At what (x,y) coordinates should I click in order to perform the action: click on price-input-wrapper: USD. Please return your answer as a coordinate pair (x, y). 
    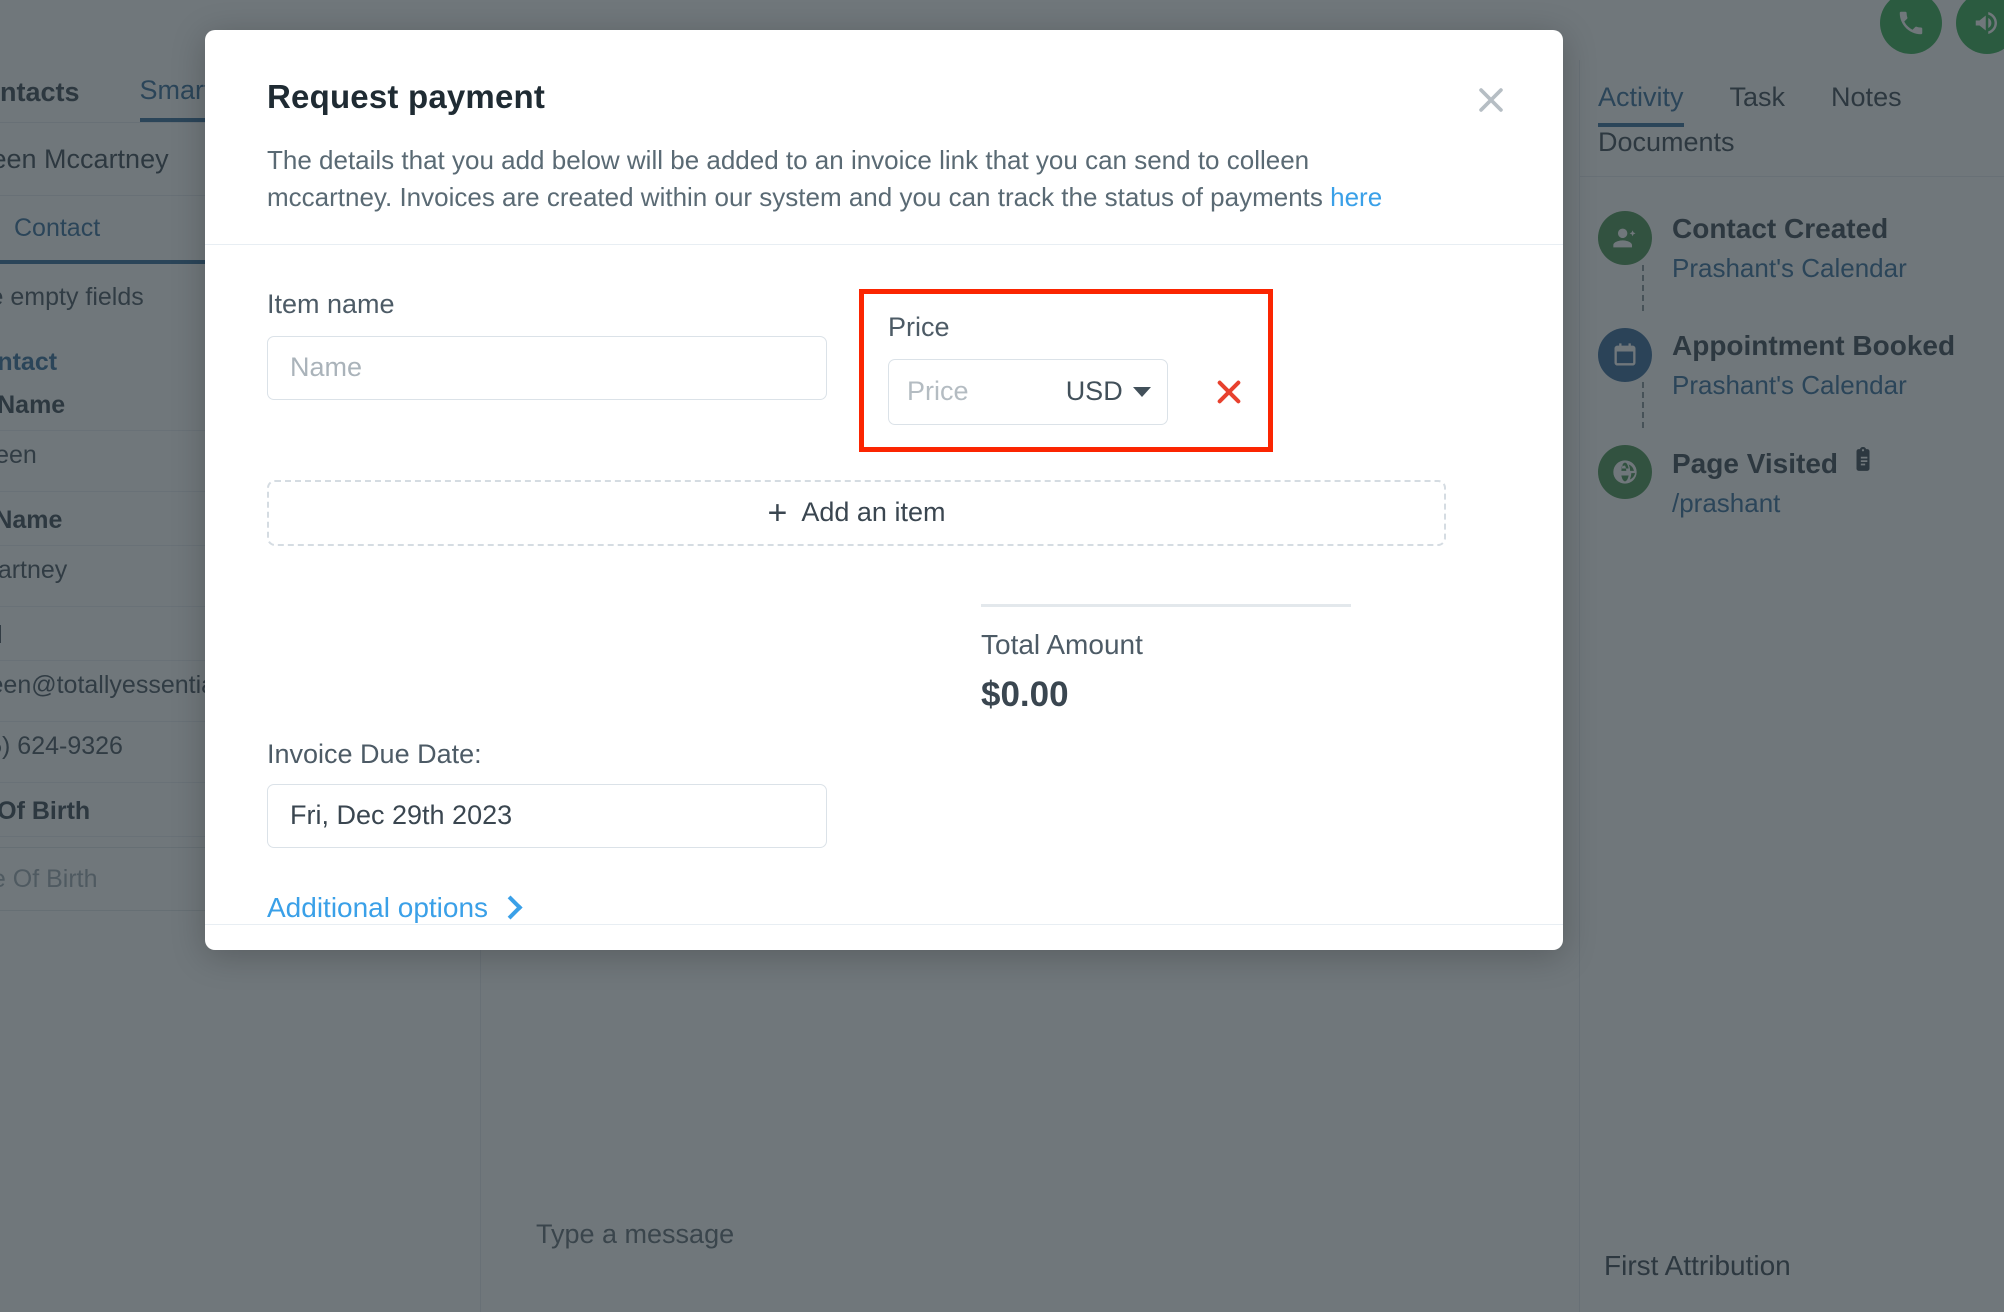
    Looking at the image, I should click on (1028, 391).